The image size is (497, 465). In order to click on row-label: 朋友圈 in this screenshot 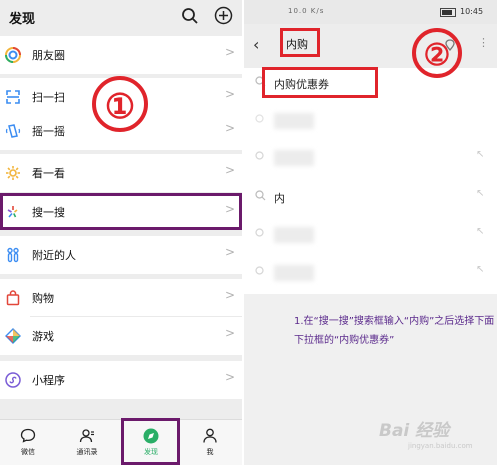, I will do `click(48, 55)`.